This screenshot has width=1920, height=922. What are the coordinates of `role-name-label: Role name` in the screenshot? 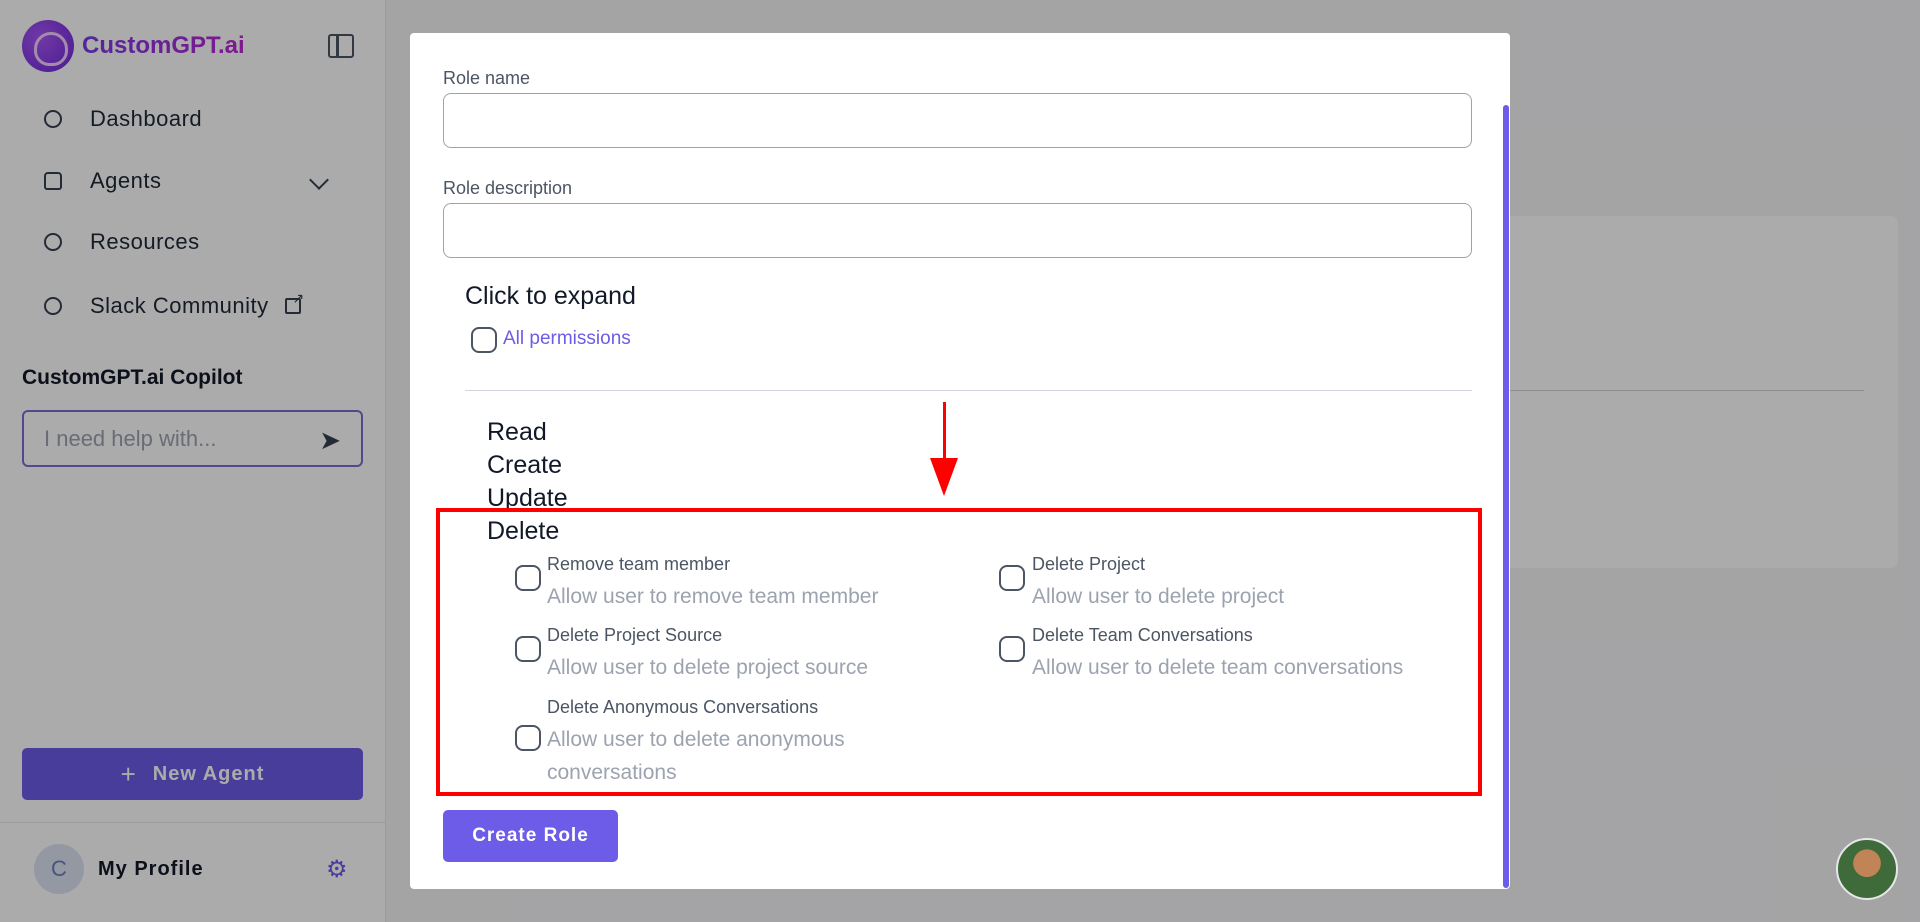 It's located at (487, 78).